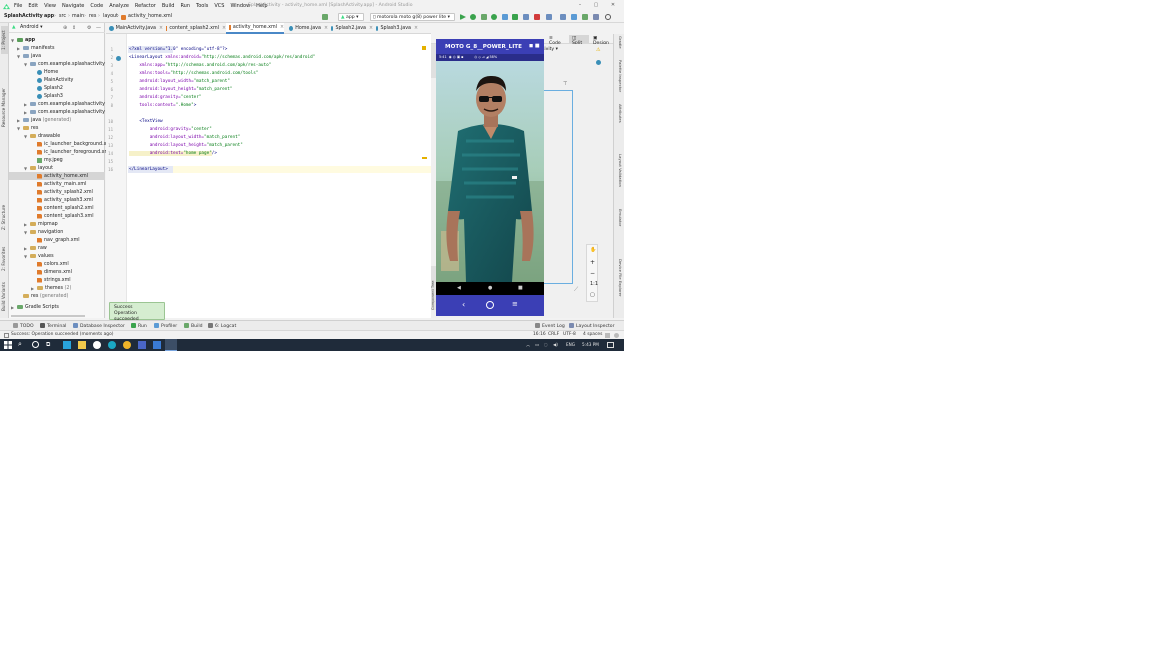  I want to click on tray-chevron-icon: ︿, so click(528, 345).